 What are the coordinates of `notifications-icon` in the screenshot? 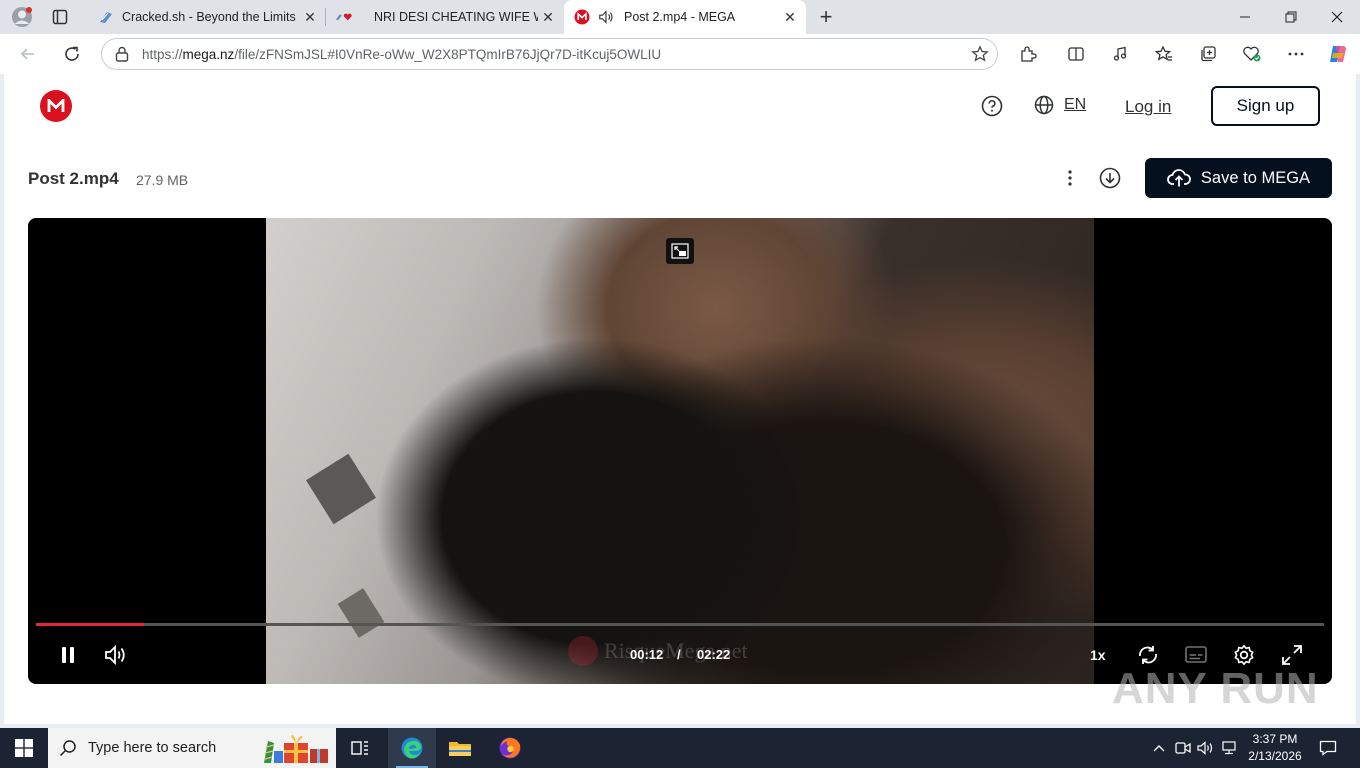 It's located at (1328, 748).